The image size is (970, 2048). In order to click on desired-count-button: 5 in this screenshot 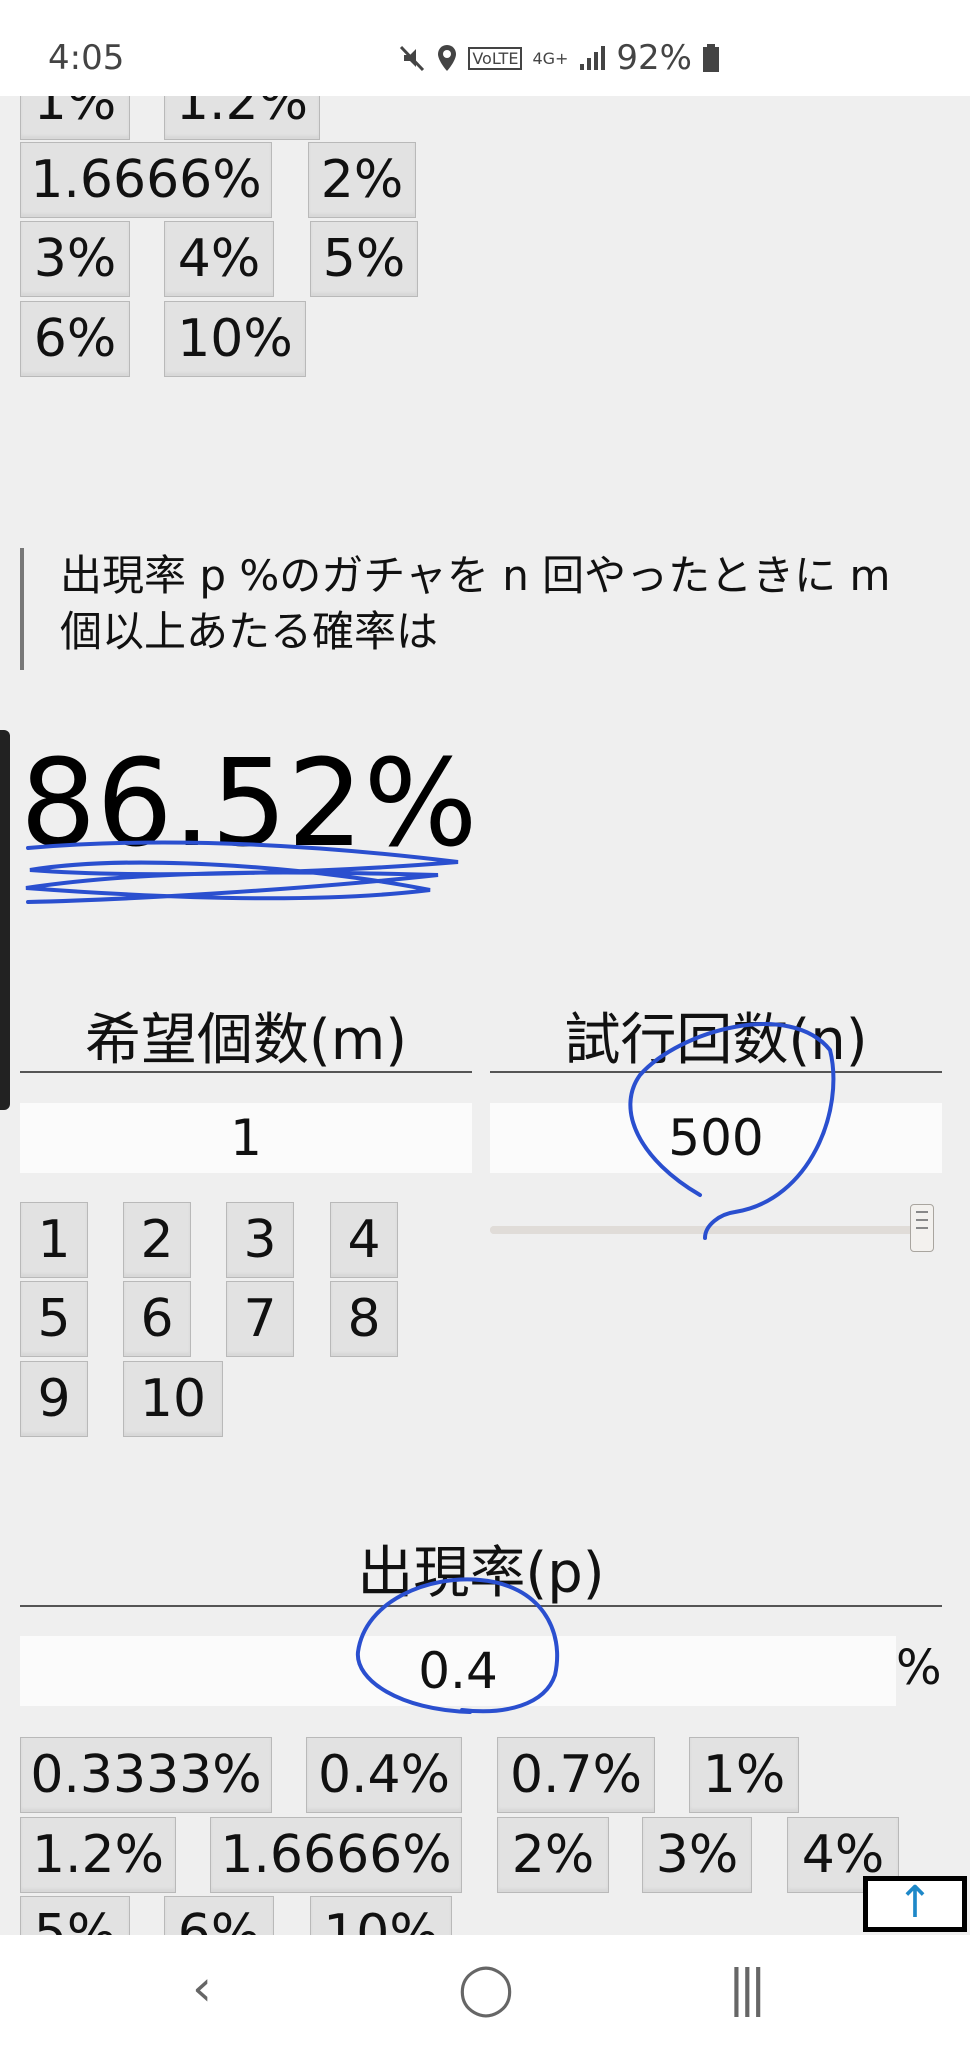, I will do `click(54, 1319)`.